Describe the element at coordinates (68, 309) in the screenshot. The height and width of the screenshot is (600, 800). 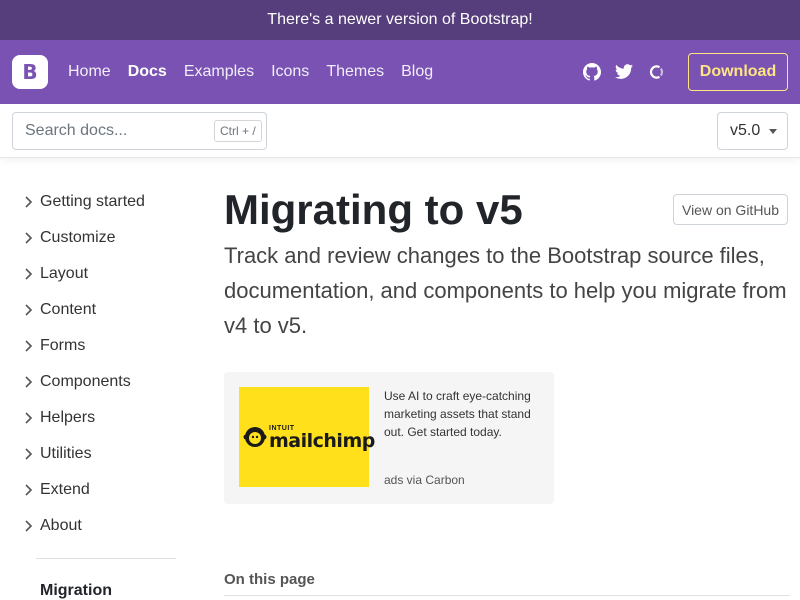
I see `sidebar-item-label: Content` at that location.